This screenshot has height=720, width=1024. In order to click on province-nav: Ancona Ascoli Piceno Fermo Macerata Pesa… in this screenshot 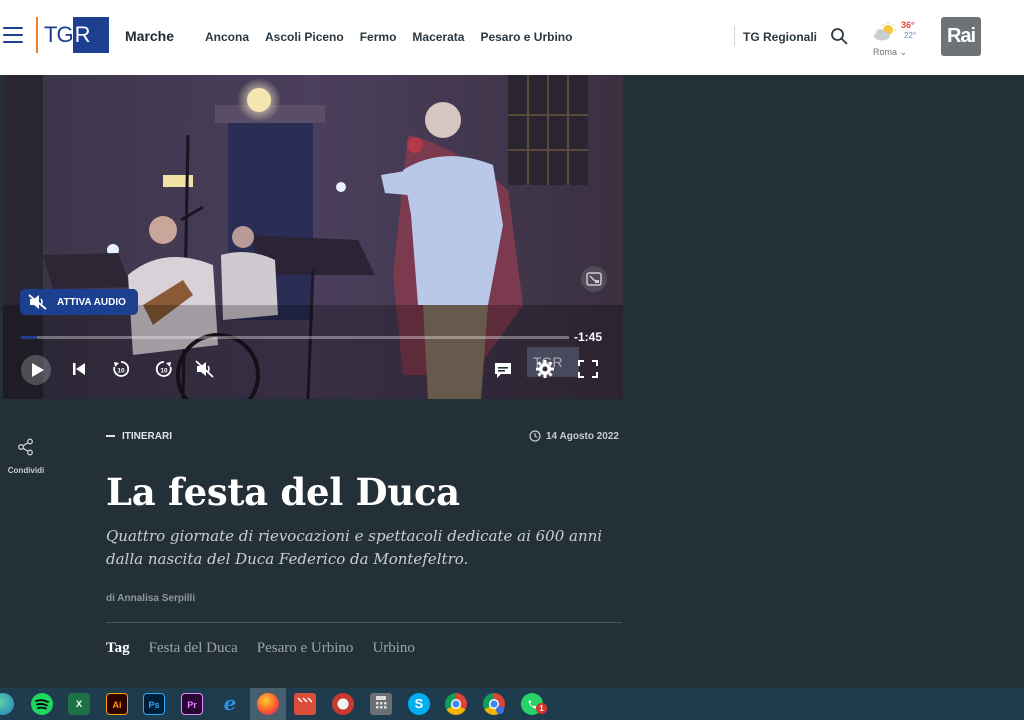, I will do `click(396, 37)`.